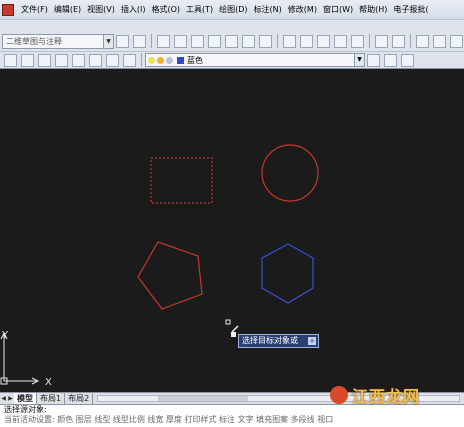 The height and width of the screenshot is (427, 464). I want to click on layer-previous-state-icon, so click(390, 60).